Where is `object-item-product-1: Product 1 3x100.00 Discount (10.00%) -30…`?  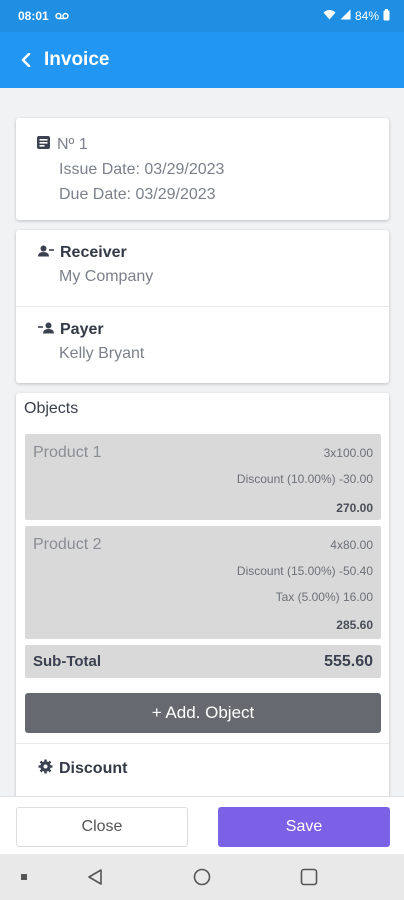
object-item-product-1: Product 1 3x100.00 Discount (10.00%) -30… is located at coordinates (203, 477).